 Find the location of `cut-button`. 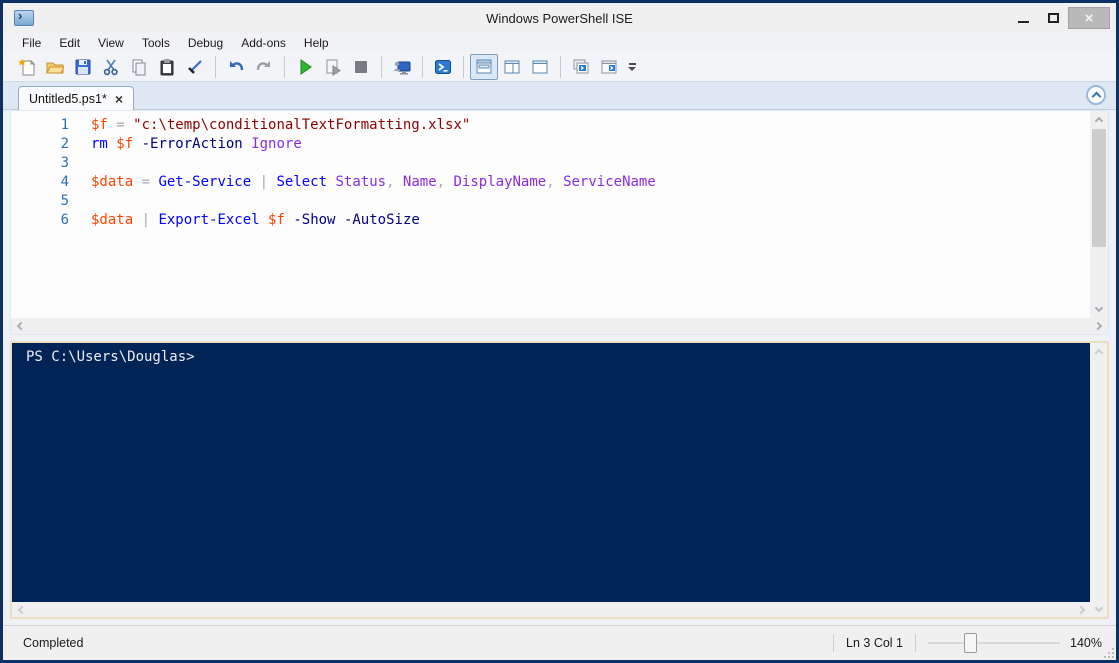

cut-button is located at coordinates (111, 67).